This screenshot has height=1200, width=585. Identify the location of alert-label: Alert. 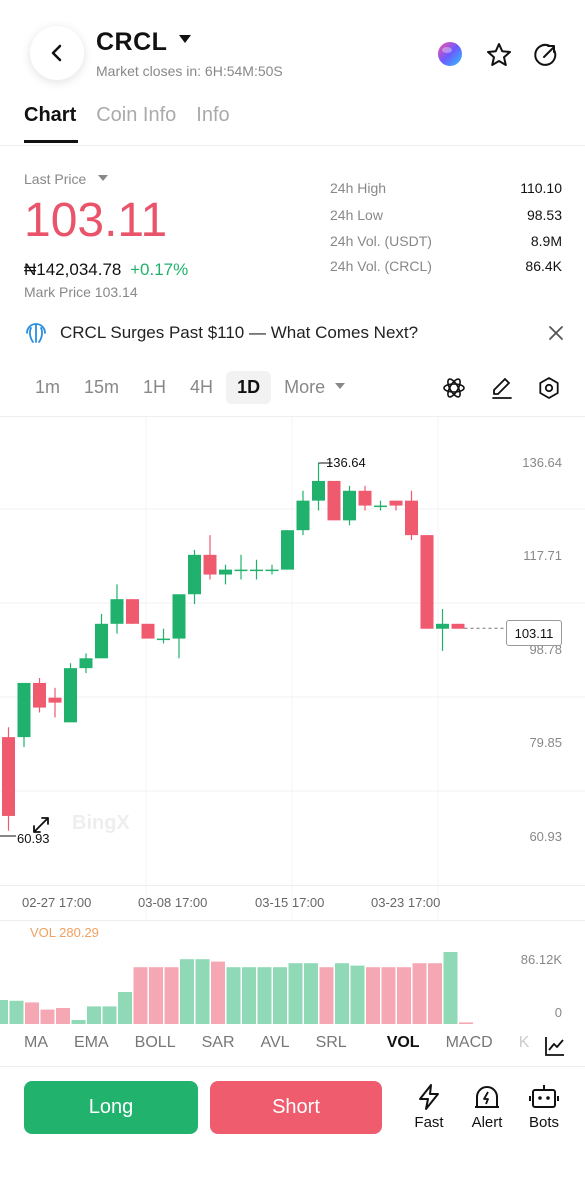
(487, 1122).